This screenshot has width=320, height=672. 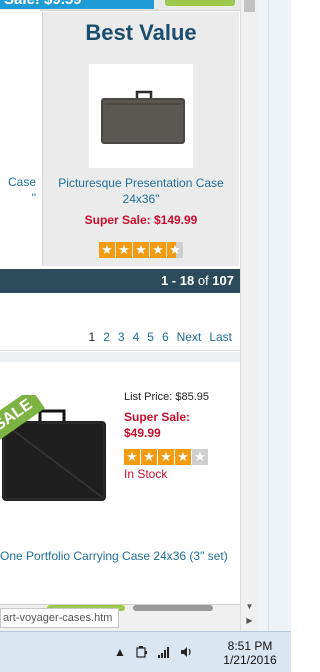 What do you see at coordinates (120, 350) in the screenshot?
I see `section-divider` at bounding box center [120, 350].